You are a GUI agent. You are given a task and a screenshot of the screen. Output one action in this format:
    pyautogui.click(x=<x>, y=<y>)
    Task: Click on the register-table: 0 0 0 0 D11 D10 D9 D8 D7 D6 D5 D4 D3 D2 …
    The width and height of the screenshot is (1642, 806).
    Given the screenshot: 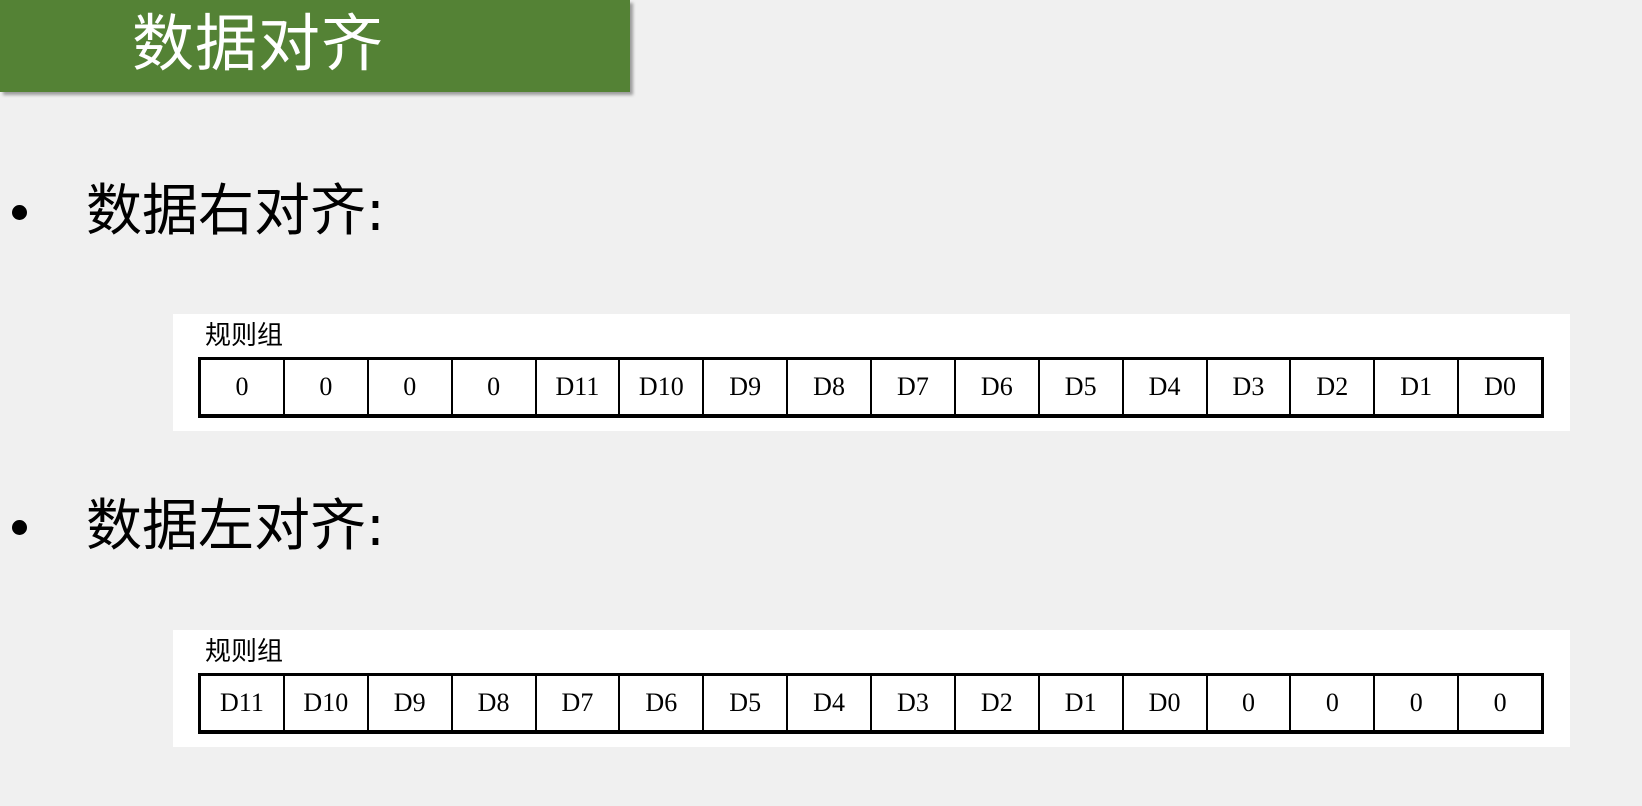 What is the action you would take?
    pyautogui.click(x=871, y=387)
    